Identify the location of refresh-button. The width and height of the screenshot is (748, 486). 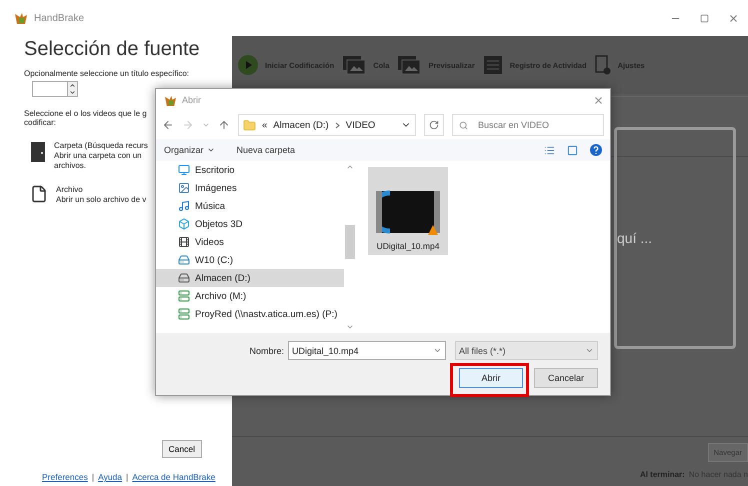
(434, 125).